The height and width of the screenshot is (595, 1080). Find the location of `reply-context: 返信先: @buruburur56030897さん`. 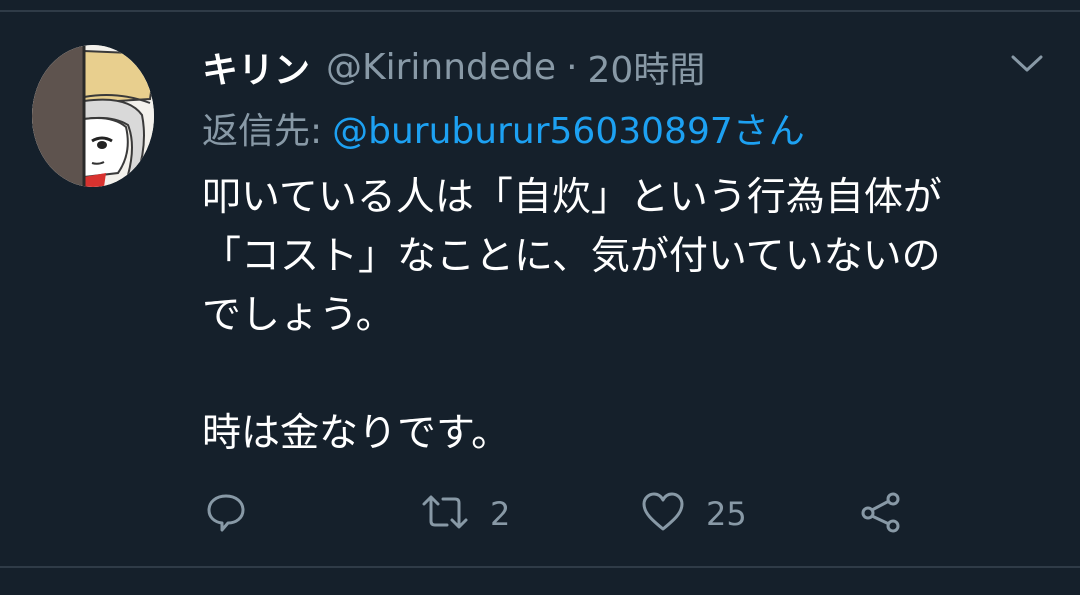

reply-context: 返信先: @buruburur56030897さん is located at coordinates (503, 128).